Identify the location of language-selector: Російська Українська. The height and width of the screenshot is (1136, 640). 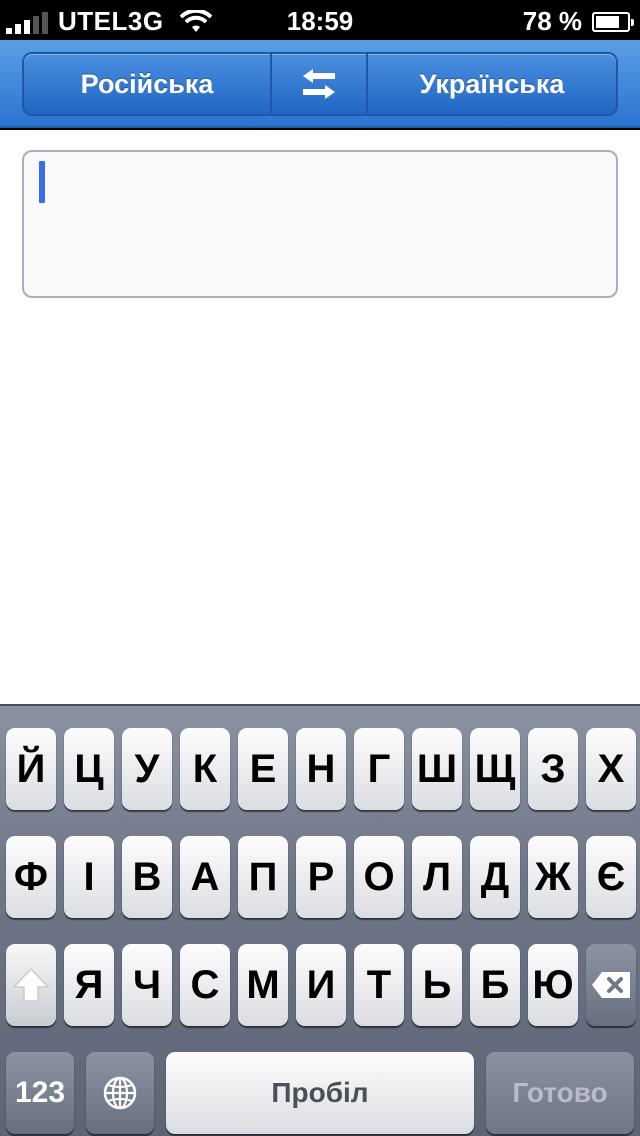
(320, 84).